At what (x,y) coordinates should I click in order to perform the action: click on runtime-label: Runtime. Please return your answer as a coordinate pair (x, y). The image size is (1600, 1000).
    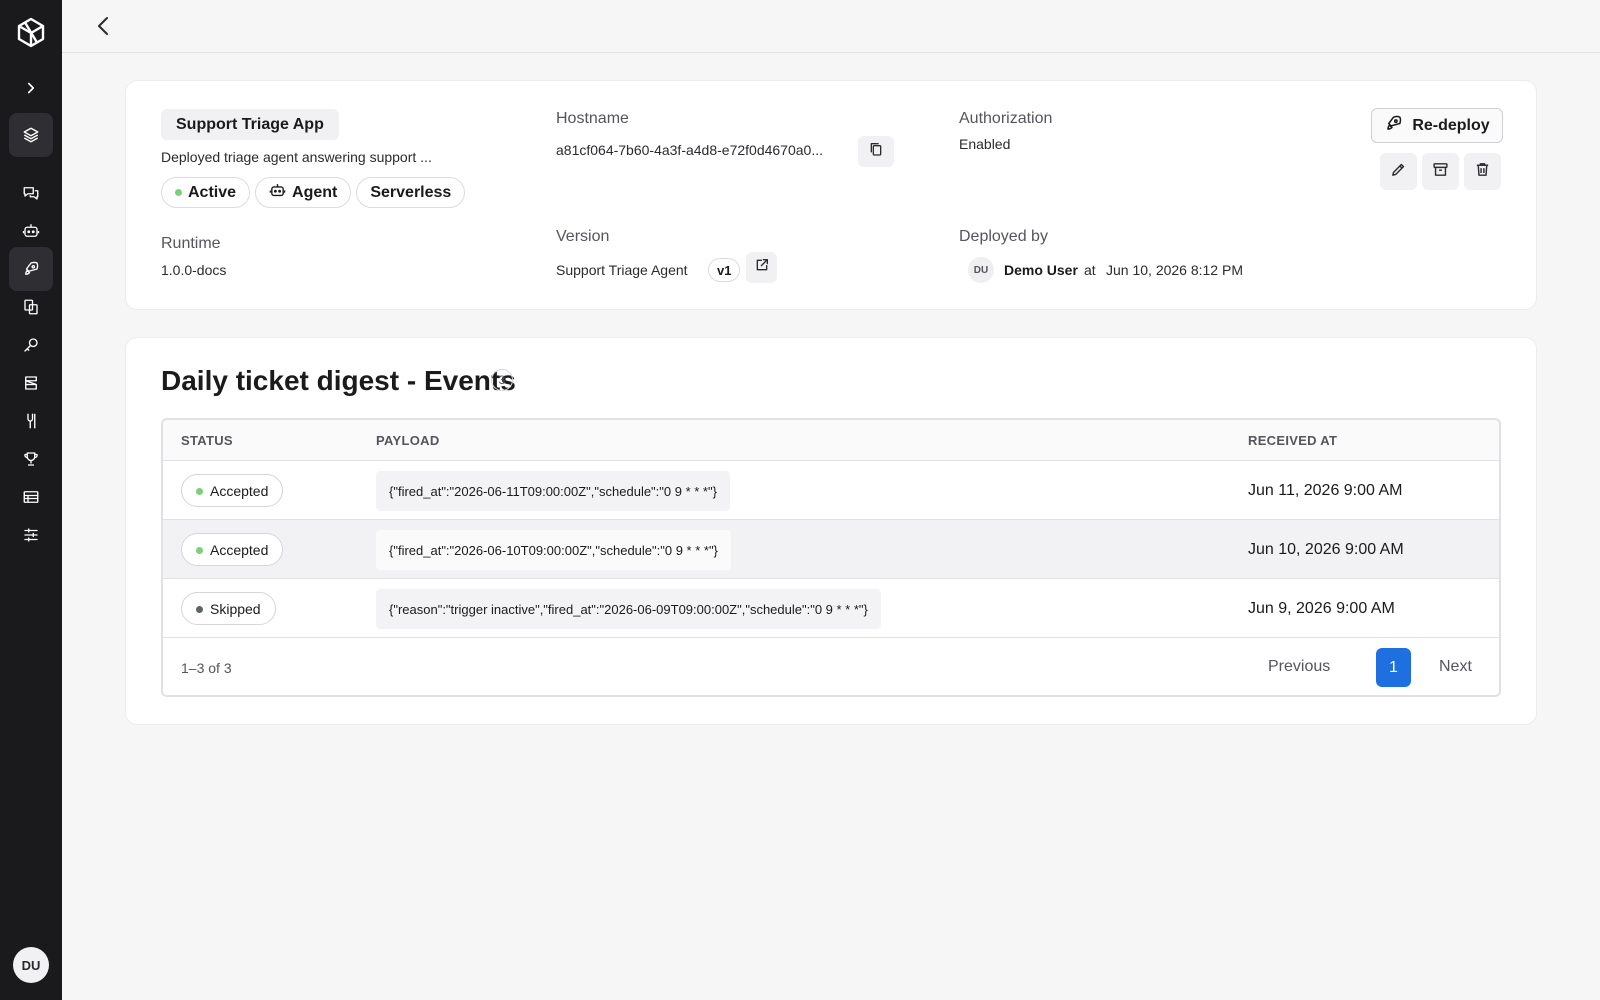
    Looking at the image, I should click on (191, 243).